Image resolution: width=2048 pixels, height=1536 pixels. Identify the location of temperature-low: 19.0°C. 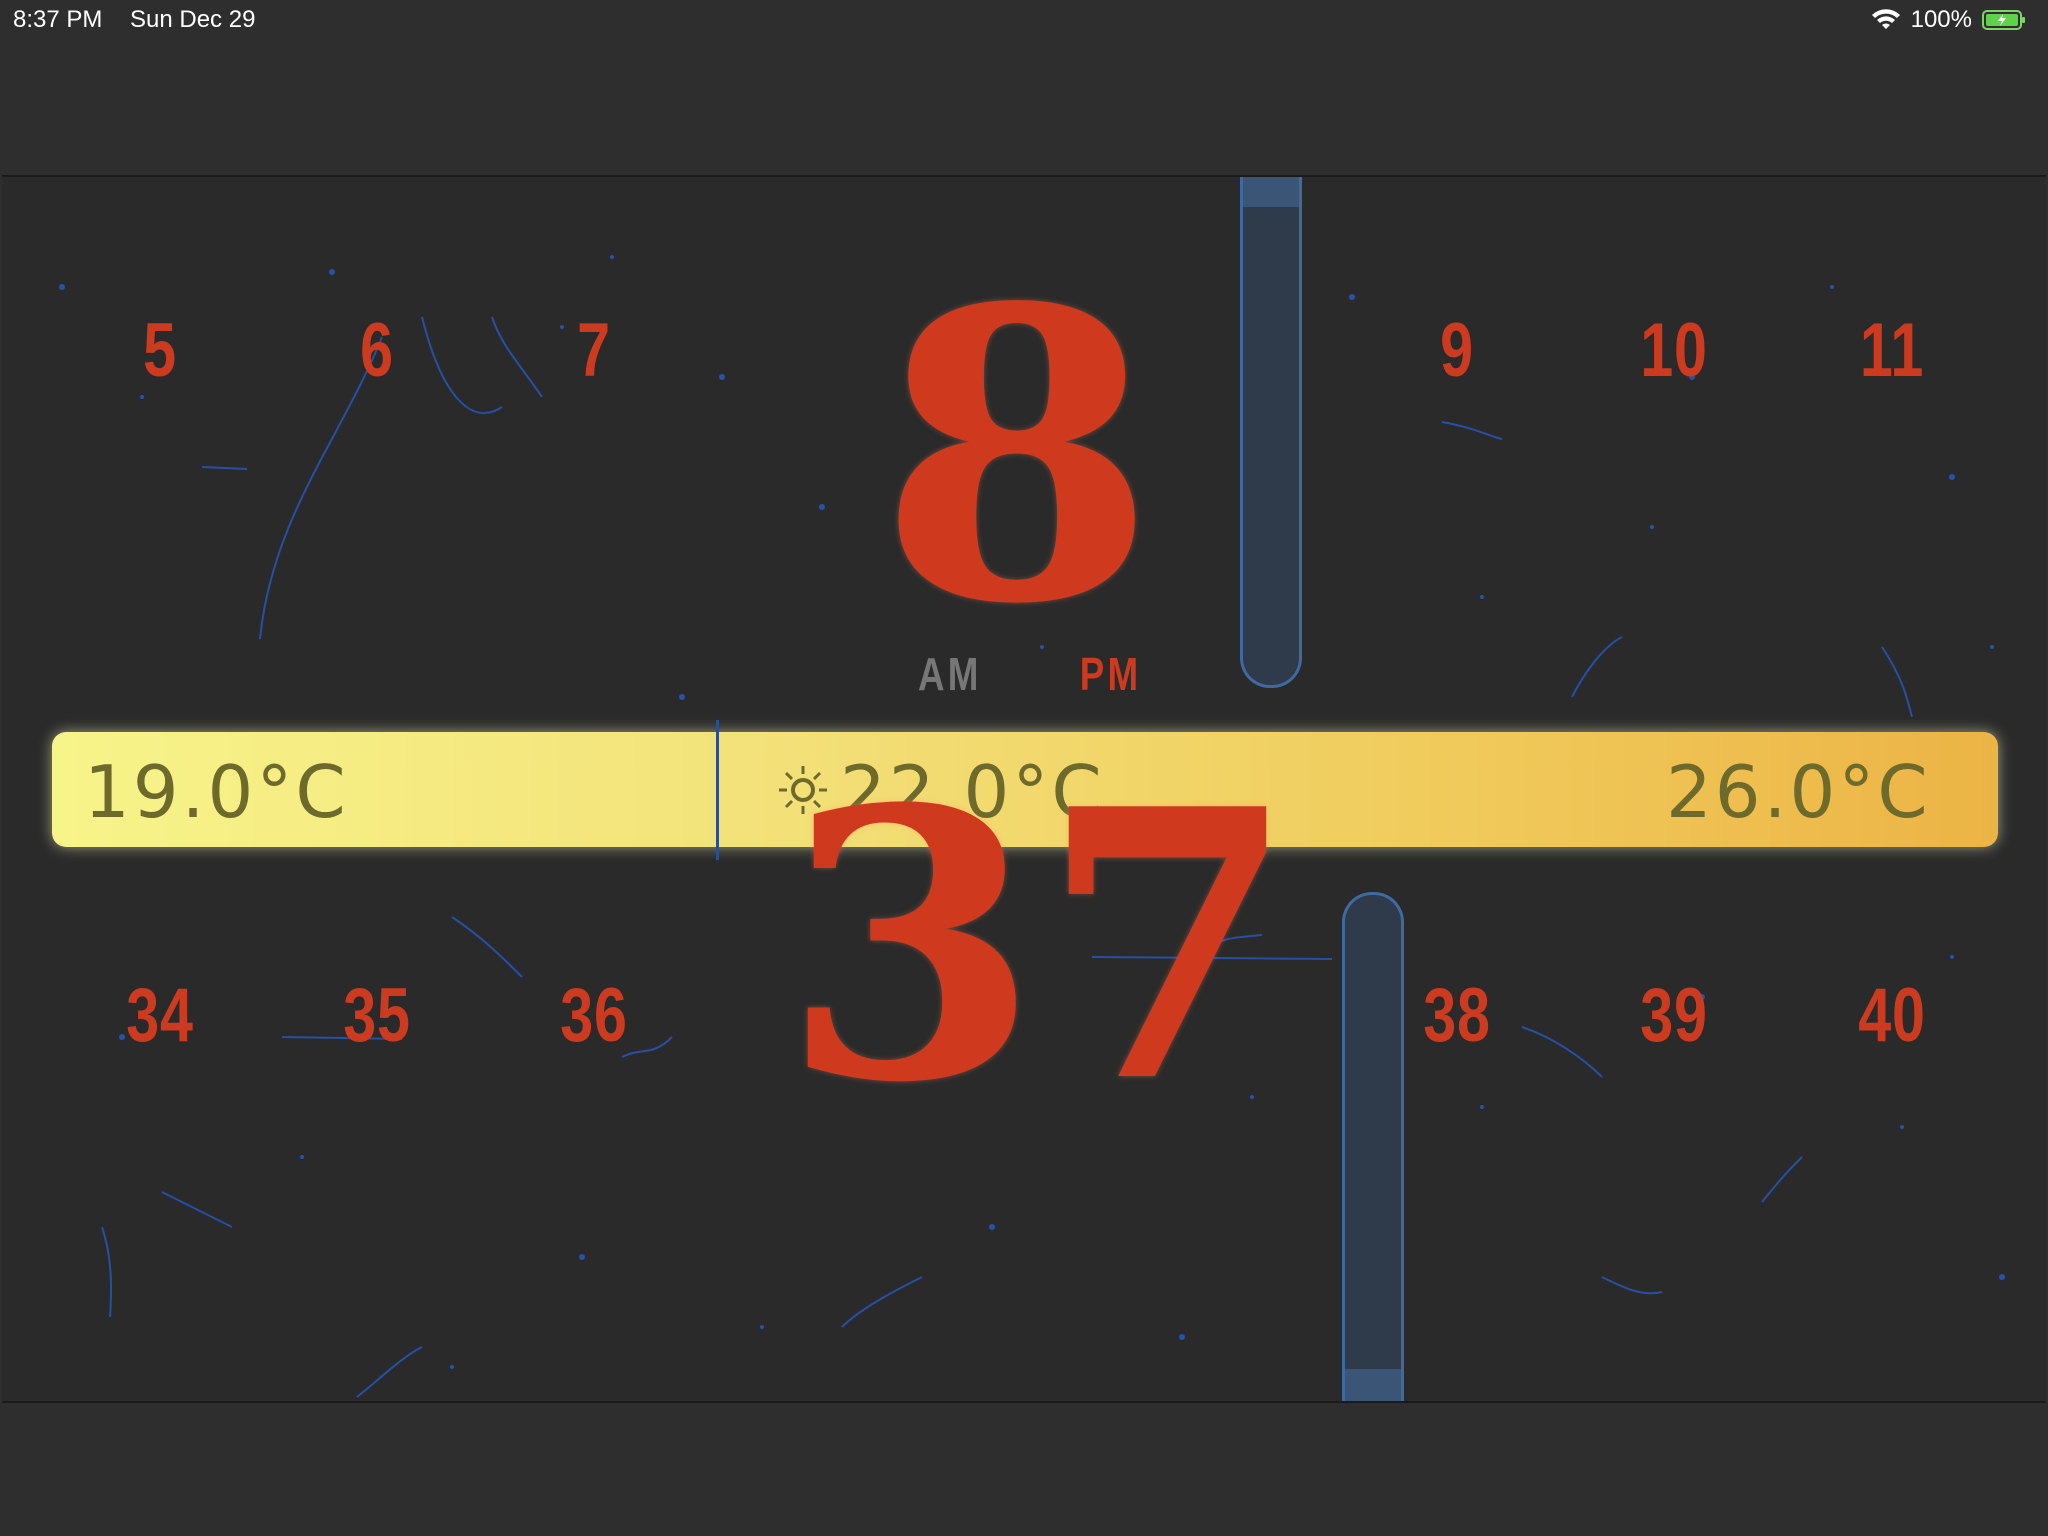
(216, 792).